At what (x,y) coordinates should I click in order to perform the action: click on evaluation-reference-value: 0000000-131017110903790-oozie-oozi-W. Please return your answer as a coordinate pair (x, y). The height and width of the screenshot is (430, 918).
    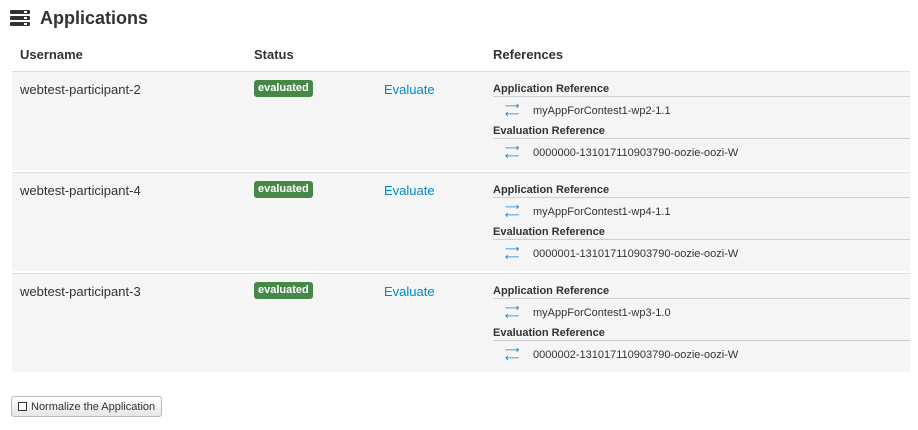
    Looking at the image, I should click on (636, 153).